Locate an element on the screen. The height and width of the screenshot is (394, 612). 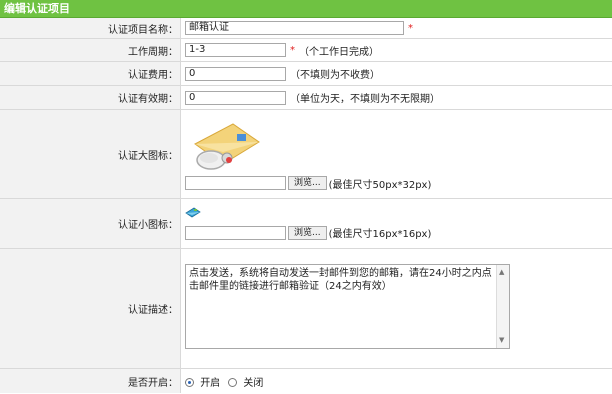
form-title: 编辑认证项目 is located at coordinates (37, 8).